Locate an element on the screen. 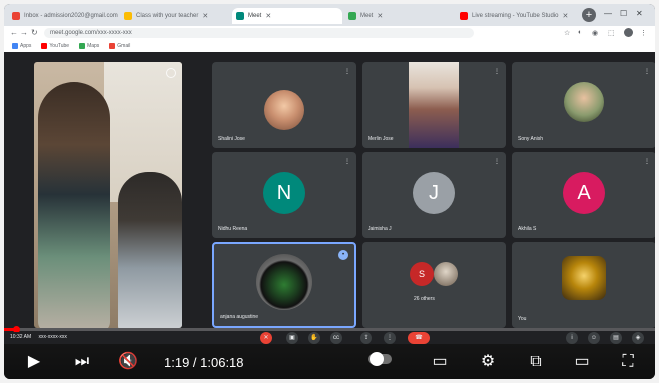  speaking-indicator-icon: • is located at coordinates (343, 255).